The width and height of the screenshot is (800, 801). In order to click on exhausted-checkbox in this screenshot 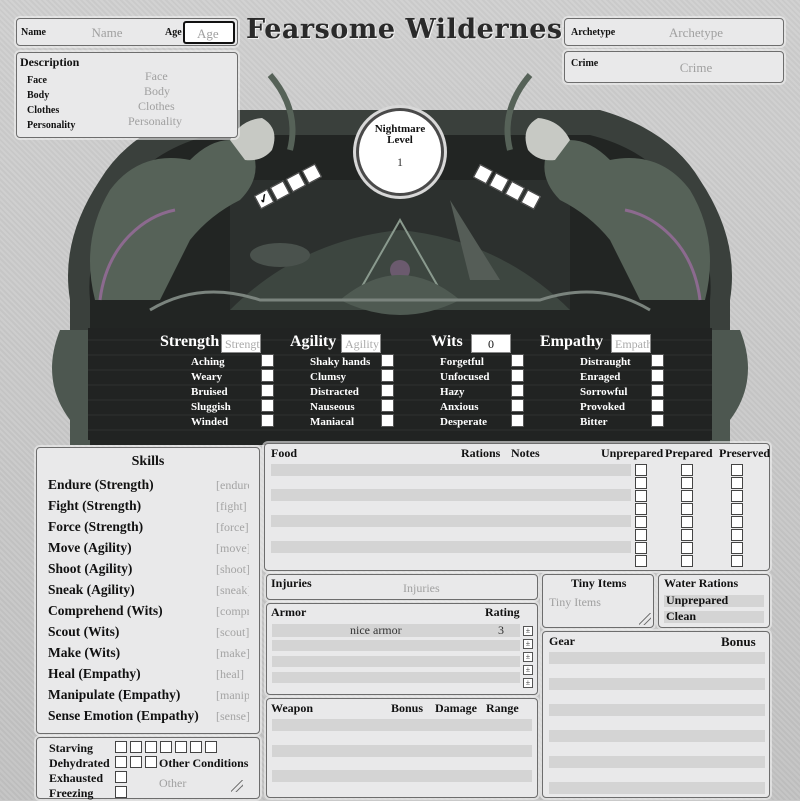, I will do `click(121, 777)`.